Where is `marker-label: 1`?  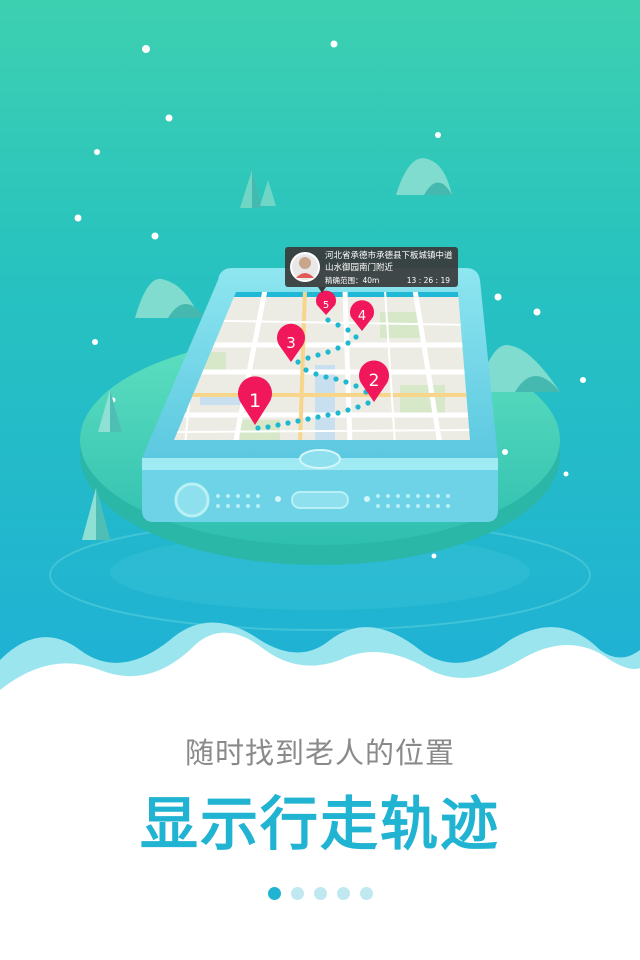 marker-label: 1 is located at coordinates (255, 401).